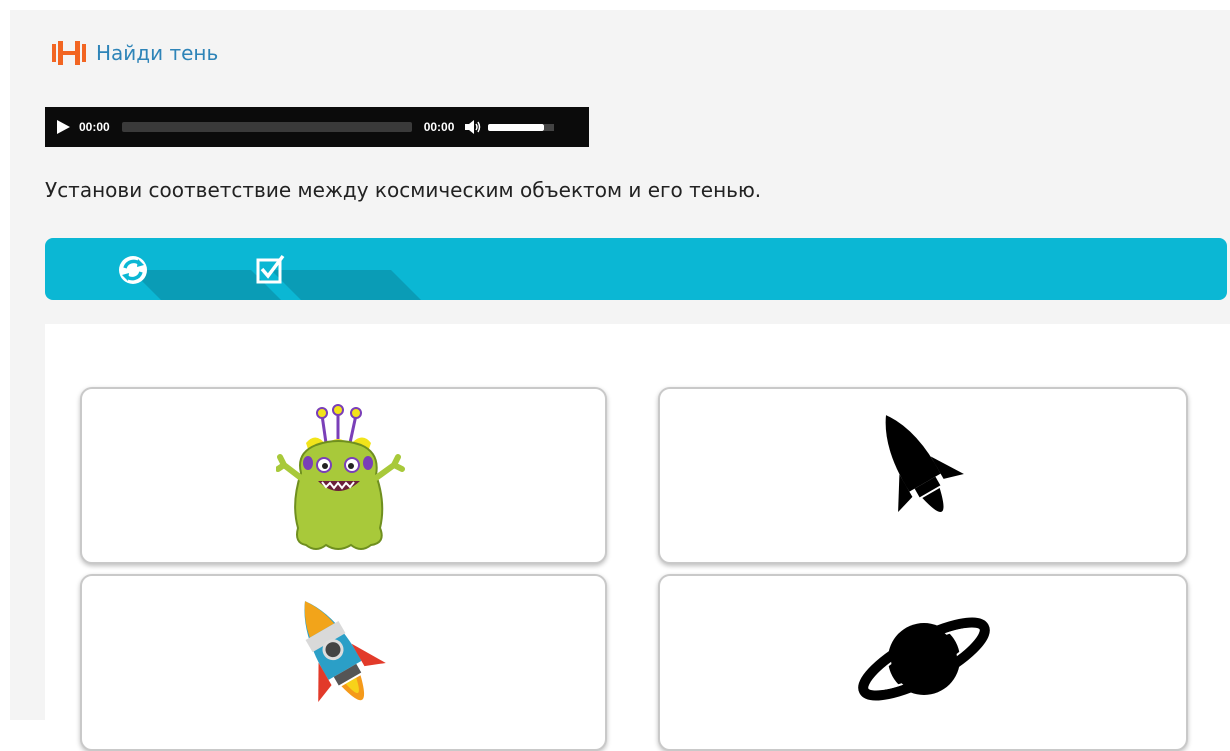  What do you see at coordinates (157, 53) in the screenshot?
I see `task-title: Найди тень` at bounding box center [157, 53].